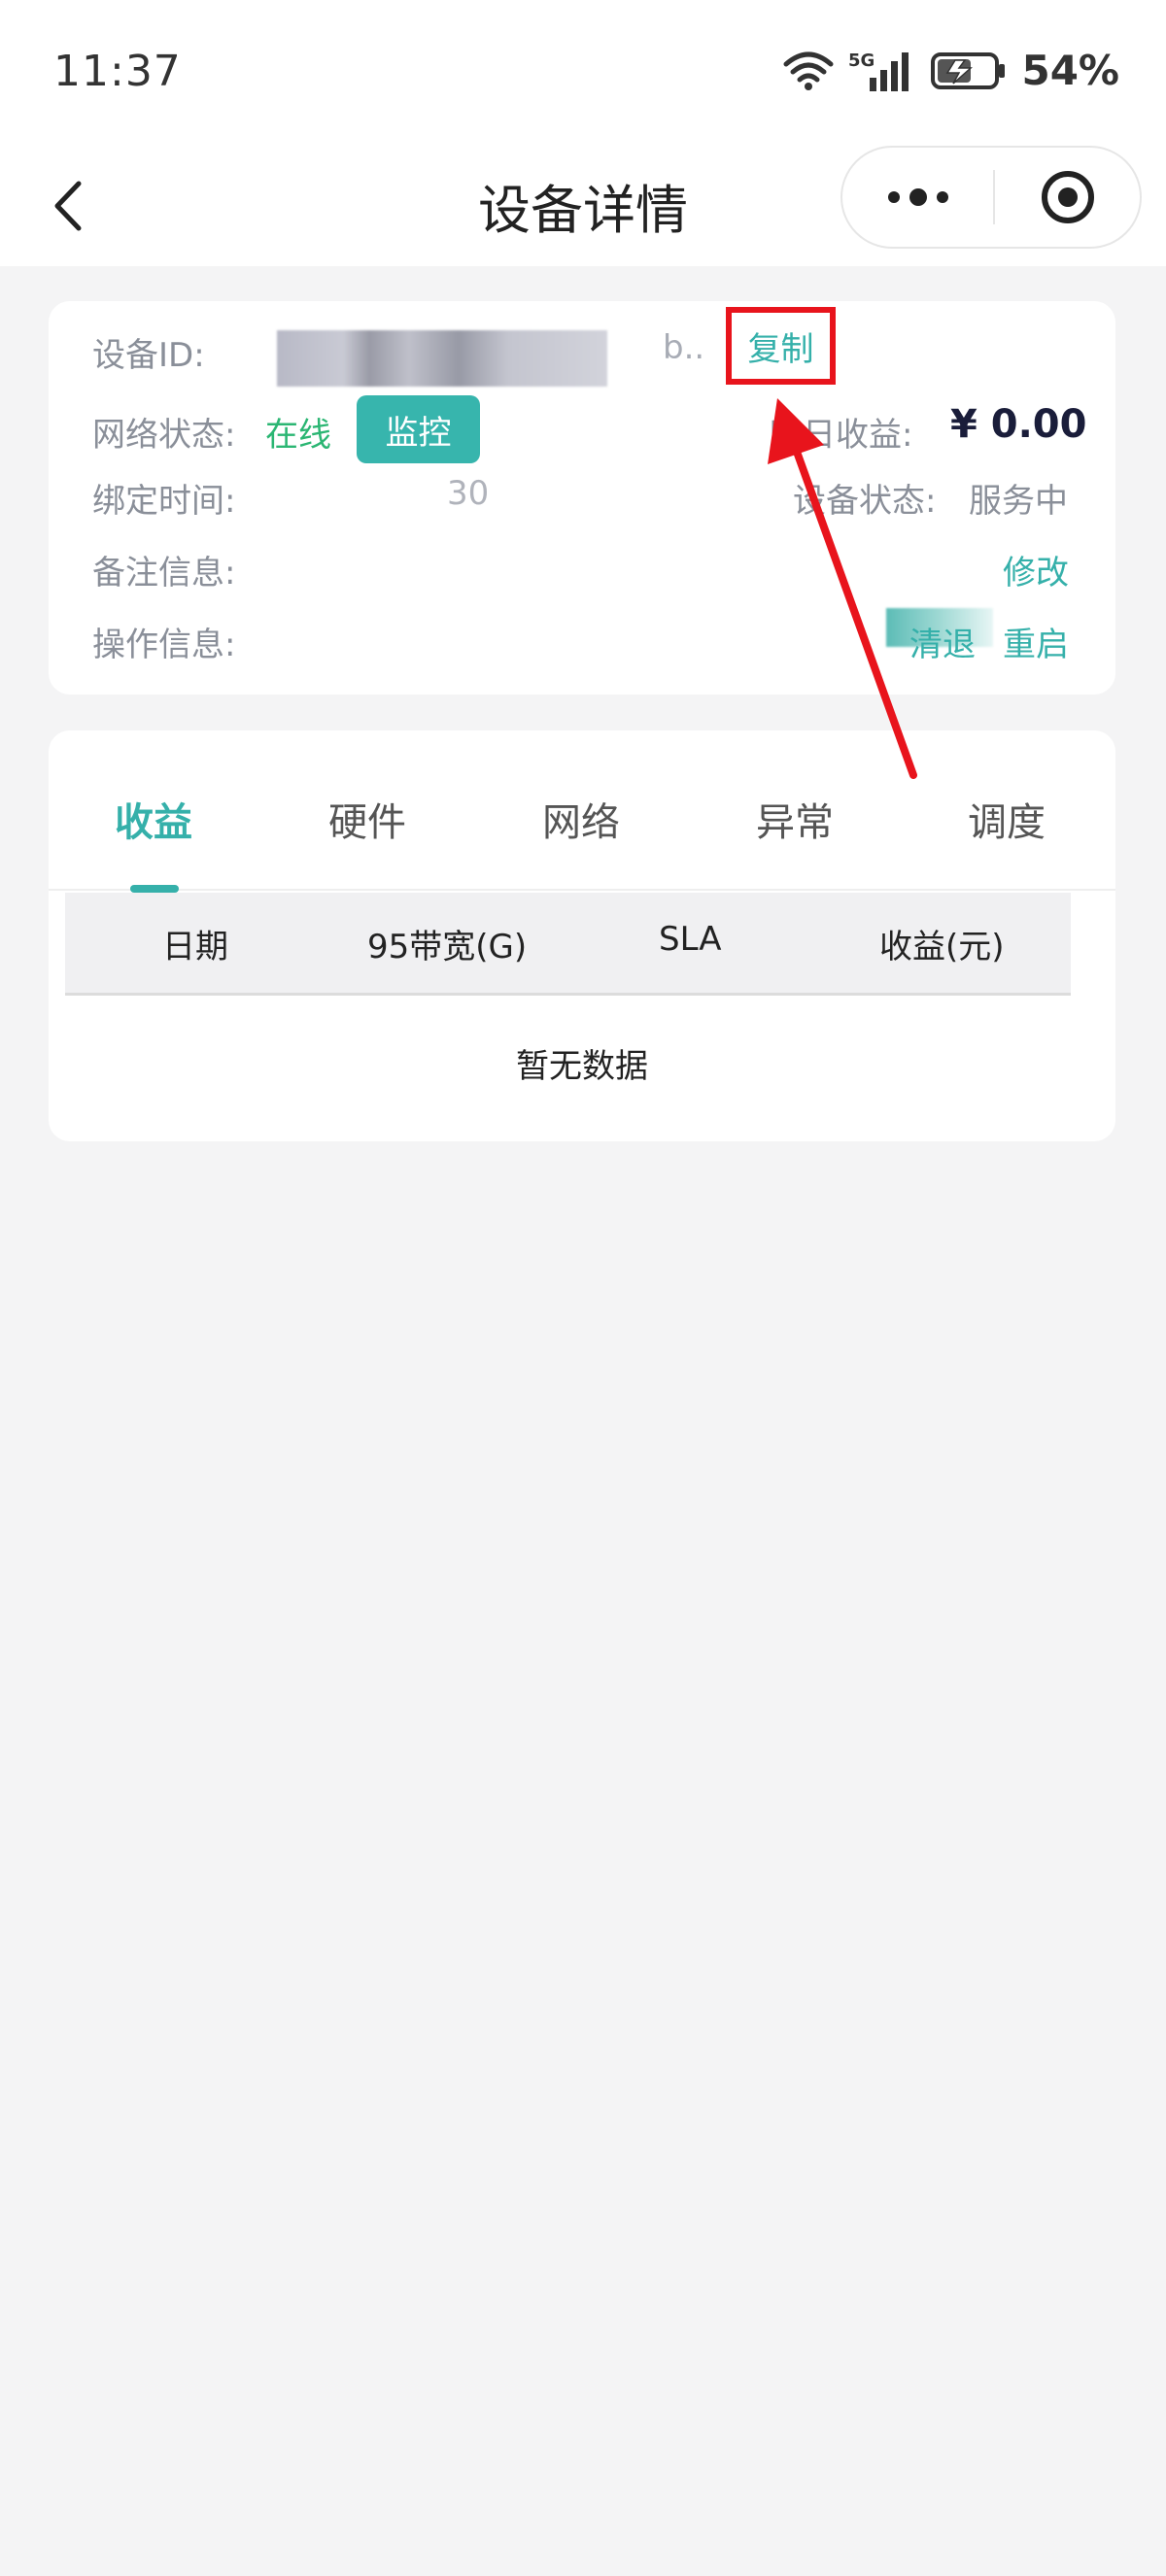 The width and height of the screenshot is (1166, 2576). Describe the element at coordinates (164, 645) in the screenshot. I see `operation-label: 操作信息:` at that location.